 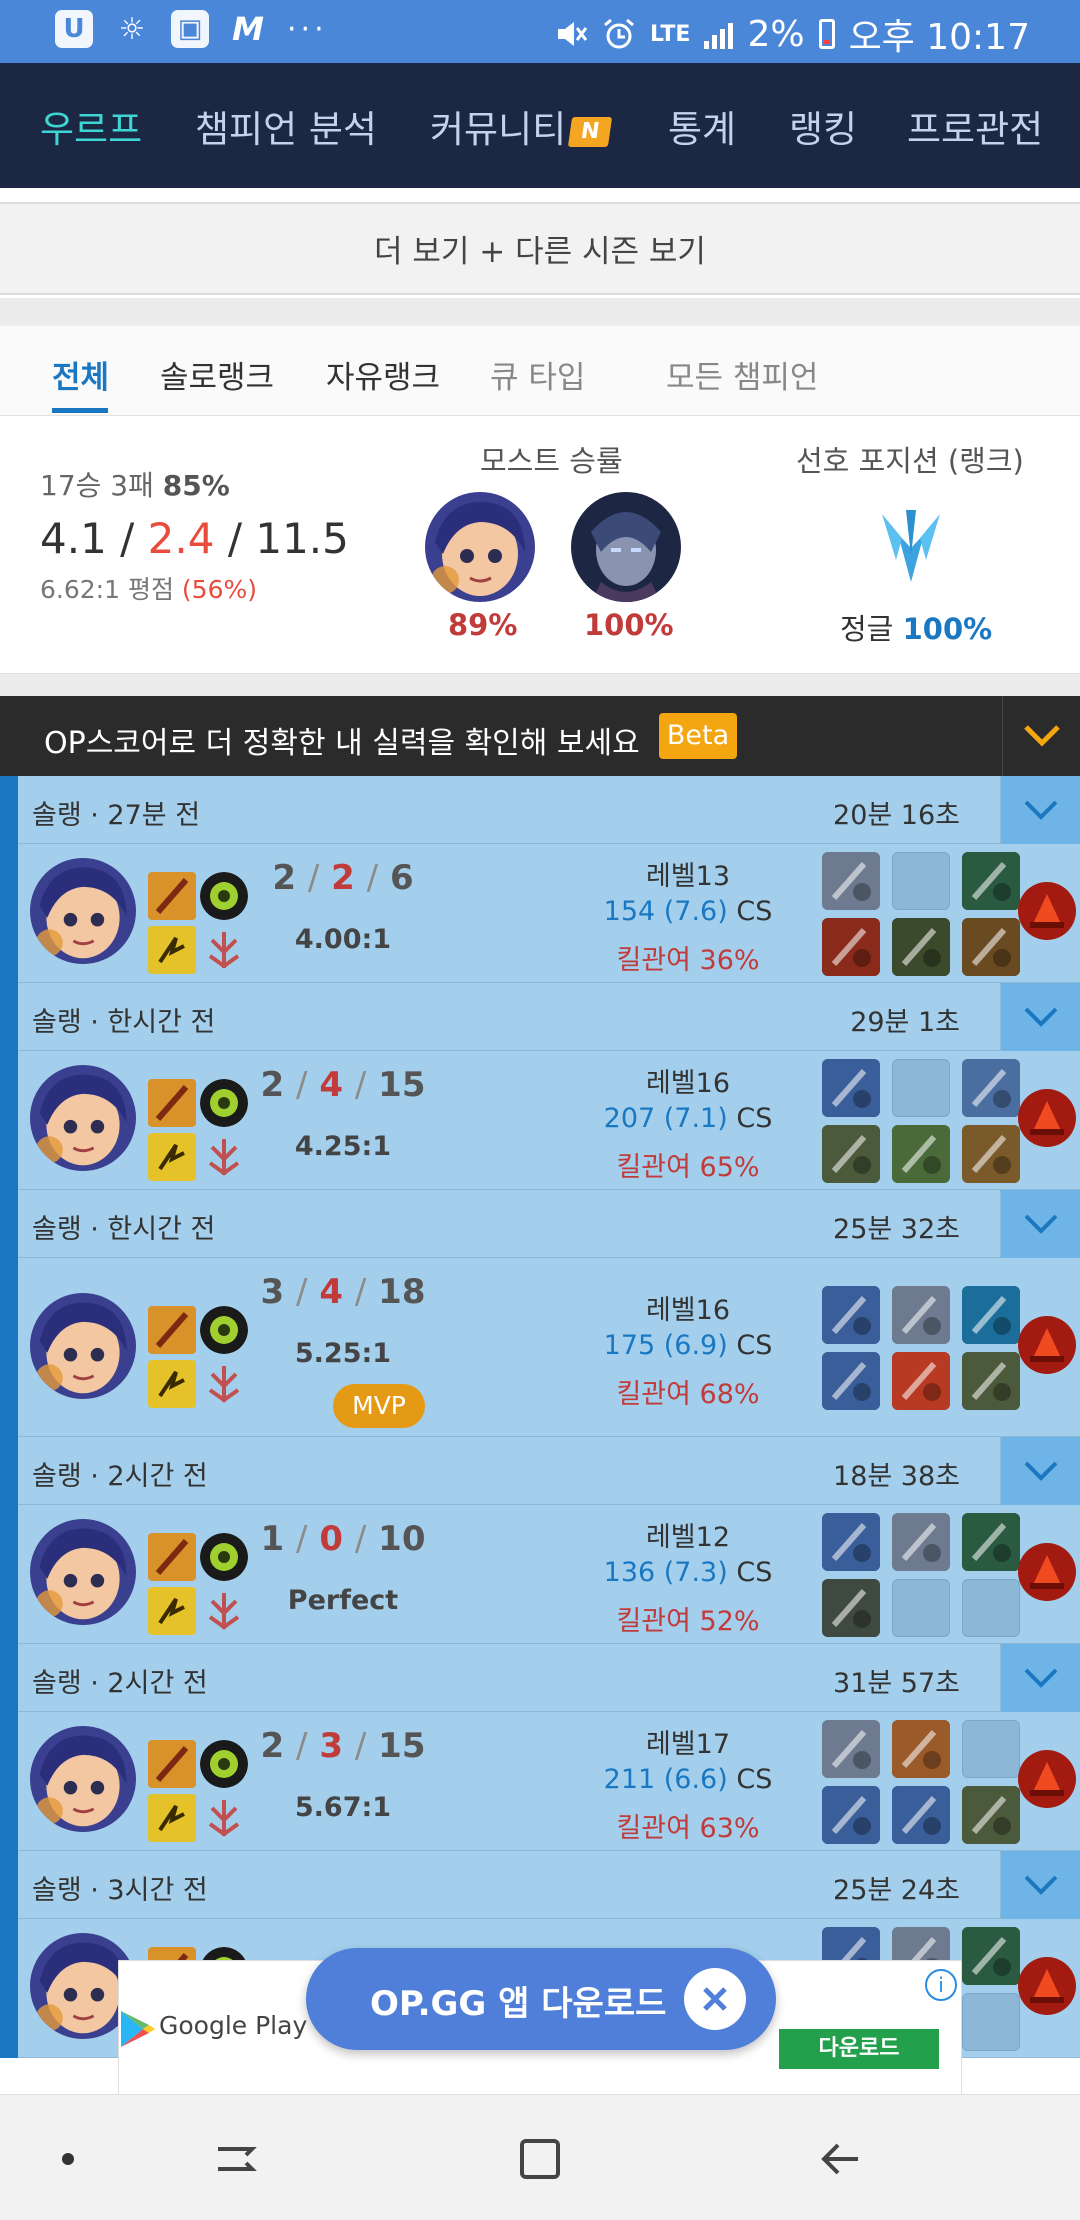 I want to click on more-seasons-button: 더 보기 + 다른 시즌 보기, so click(x=540, y=248).